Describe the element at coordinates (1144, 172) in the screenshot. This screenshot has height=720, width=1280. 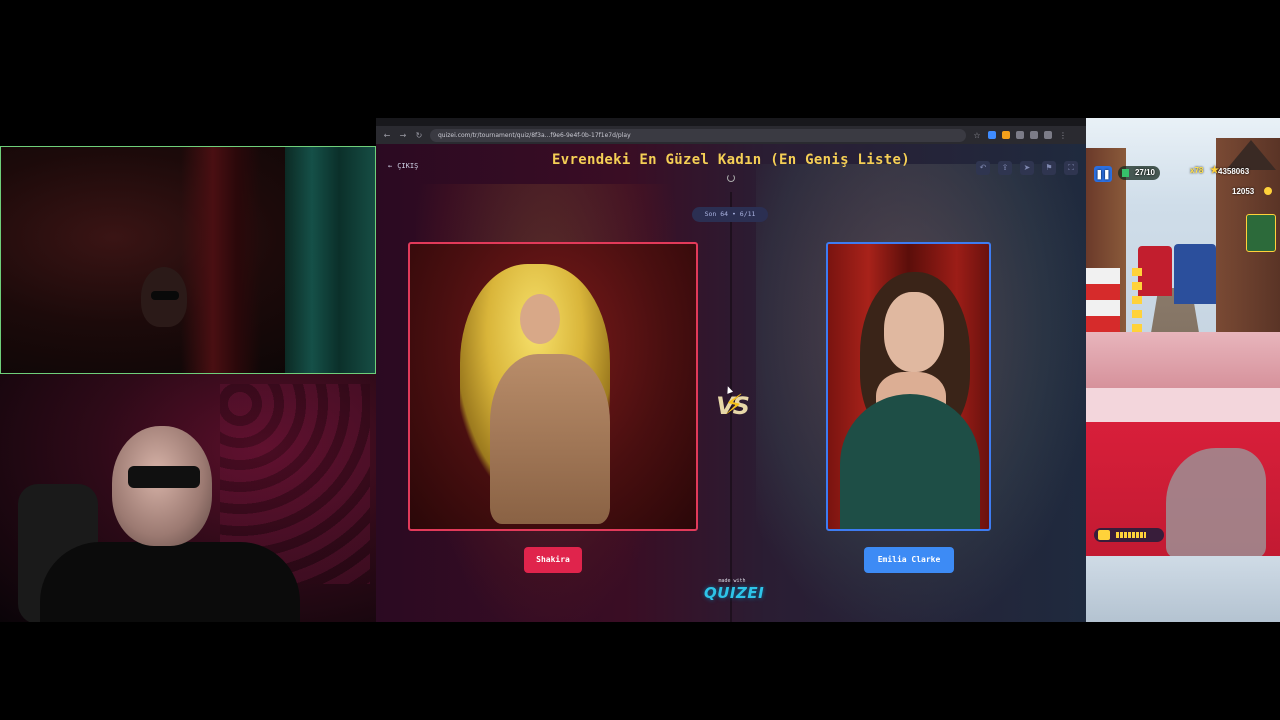
I see `mission-count: 27/10` at that location.